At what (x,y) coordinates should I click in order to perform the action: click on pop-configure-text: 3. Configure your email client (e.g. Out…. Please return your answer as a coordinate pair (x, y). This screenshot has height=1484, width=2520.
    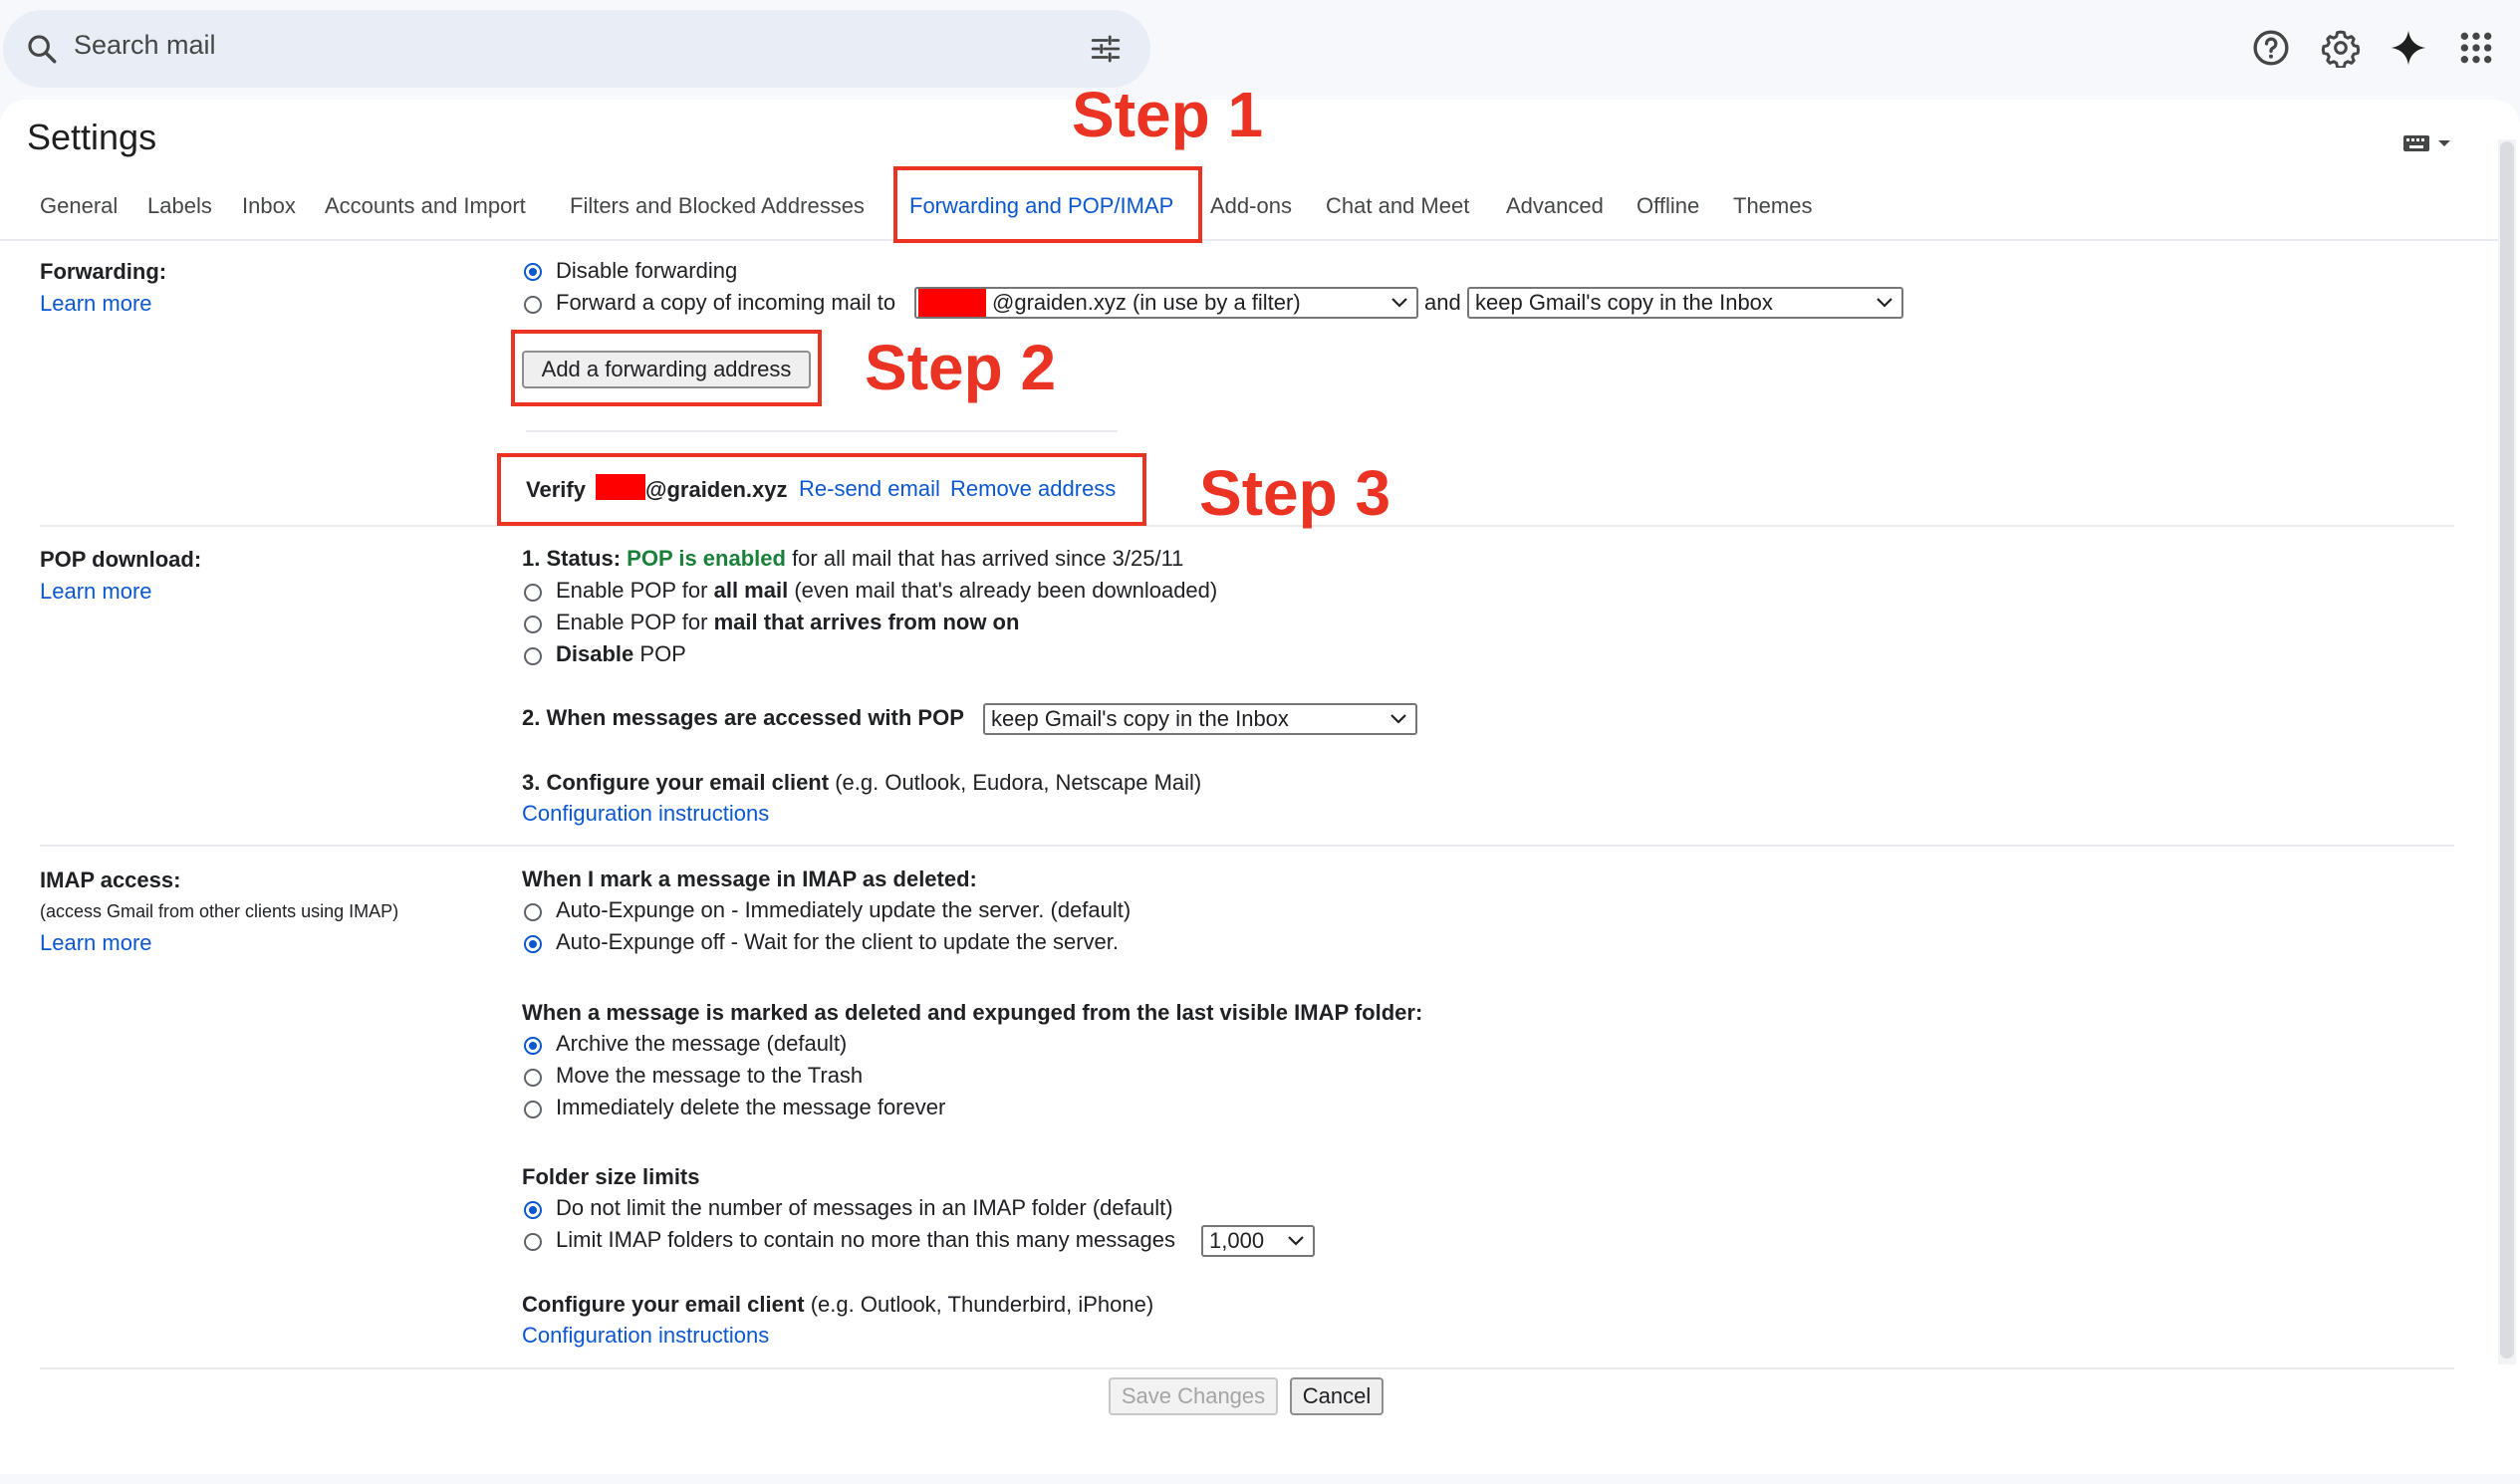
    Looking at the image, I should click on (862, 782).